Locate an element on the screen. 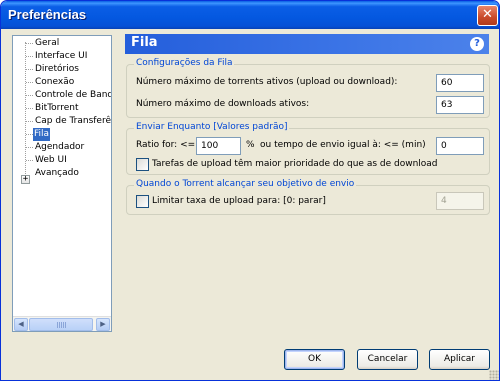 The height and width of the screenshot is (381, 500). grip-icon is located at coordinates (61, 325).